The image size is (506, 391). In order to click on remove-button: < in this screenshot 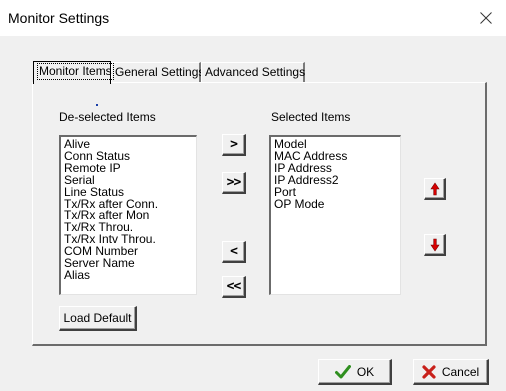, I will do `click(234, 252)`.